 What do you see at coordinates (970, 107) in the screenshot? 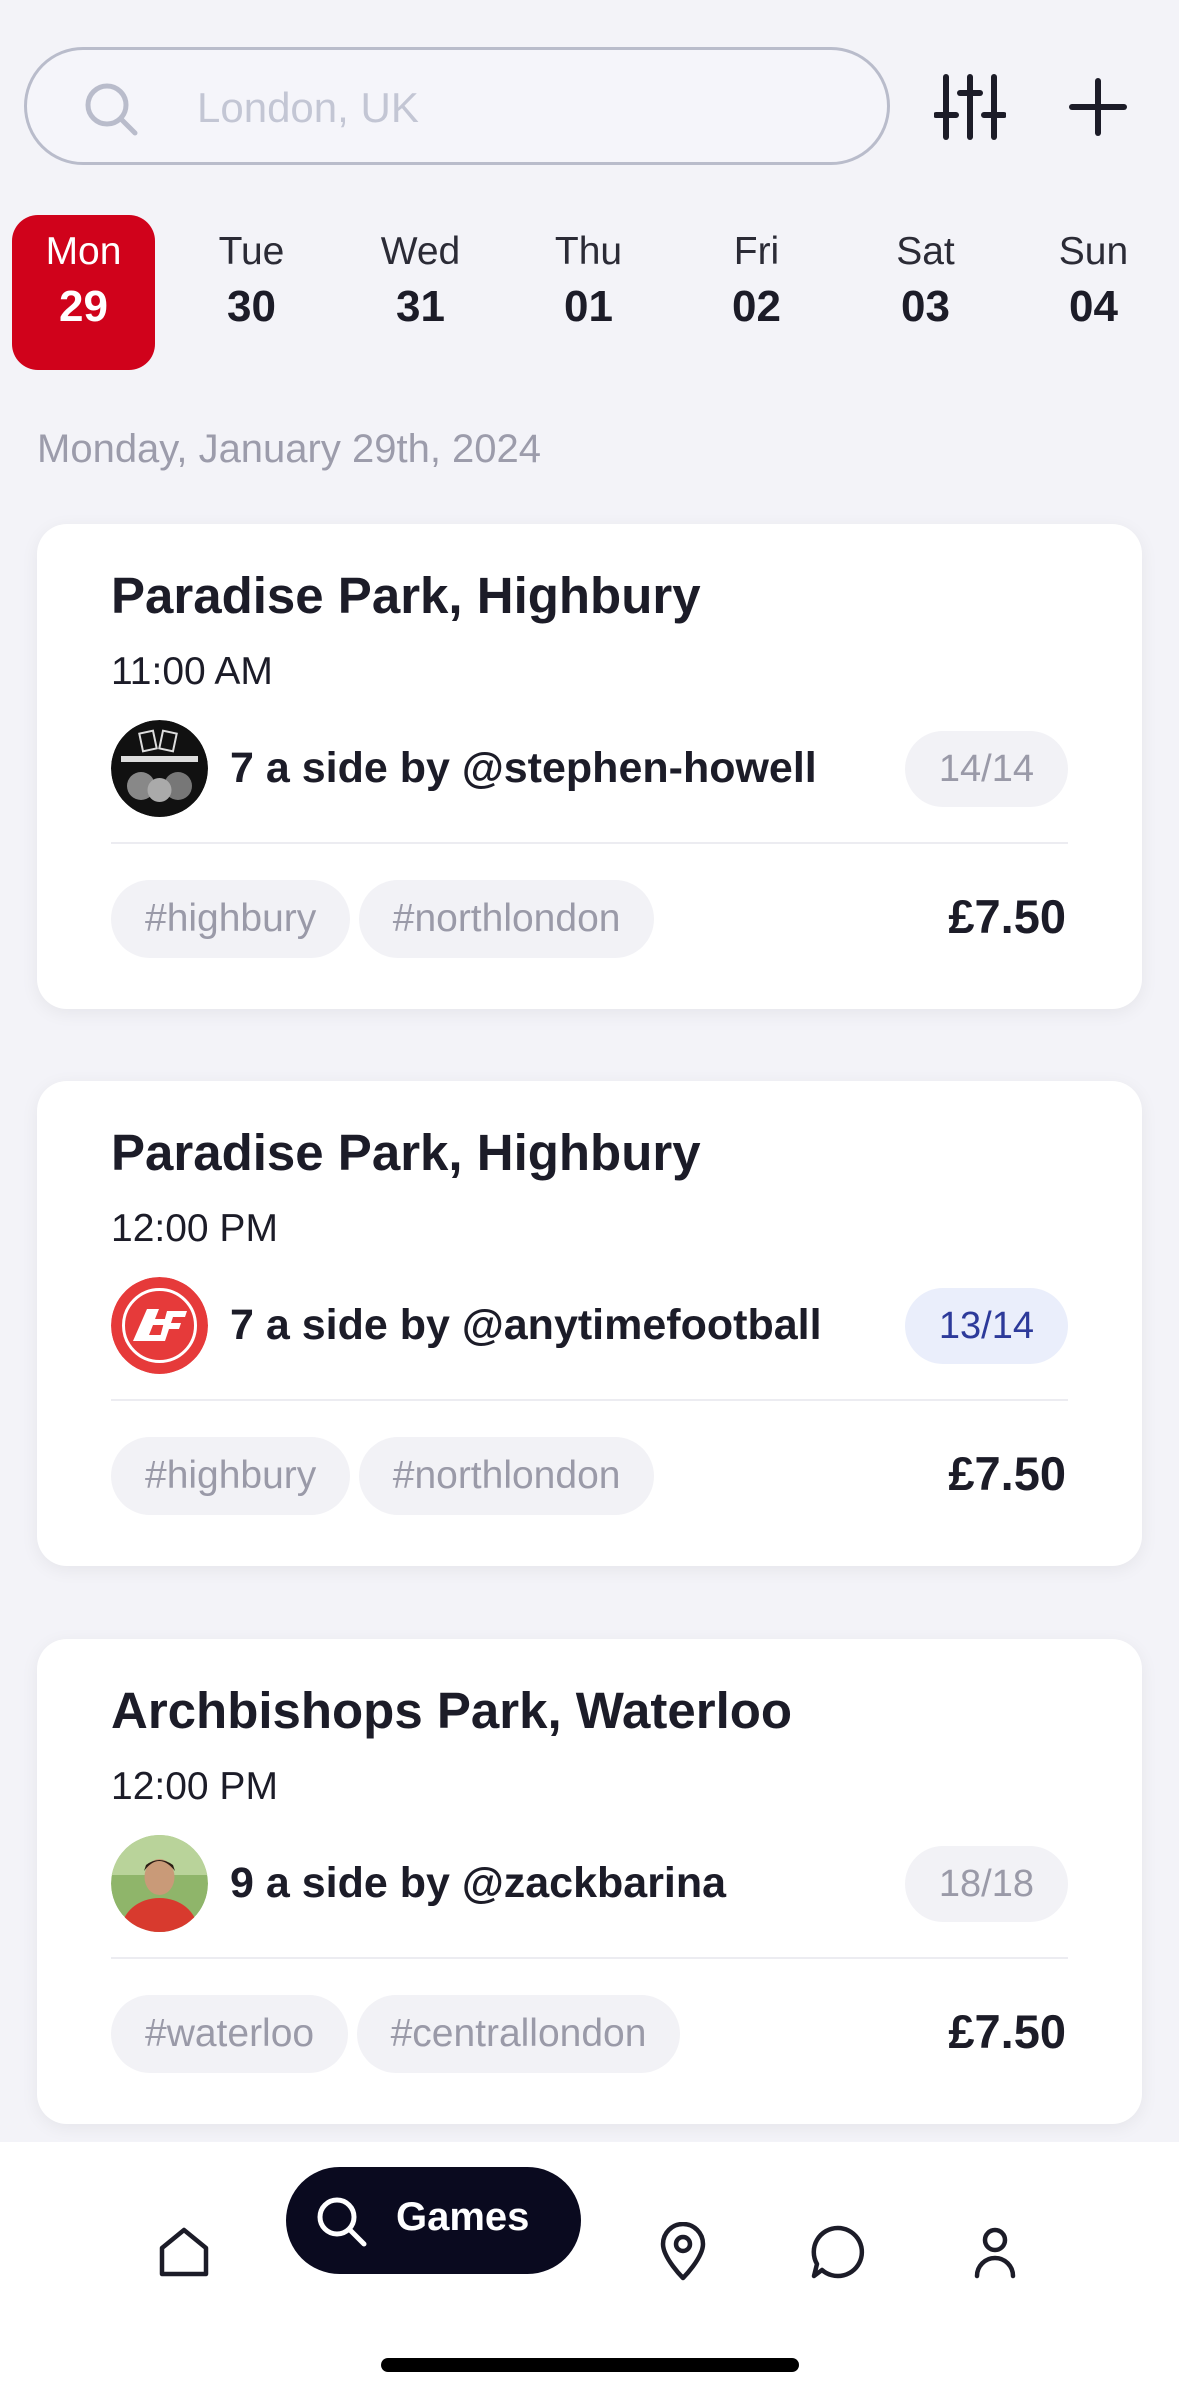
I see `sliders-icon` at bounding box center [970, 107].